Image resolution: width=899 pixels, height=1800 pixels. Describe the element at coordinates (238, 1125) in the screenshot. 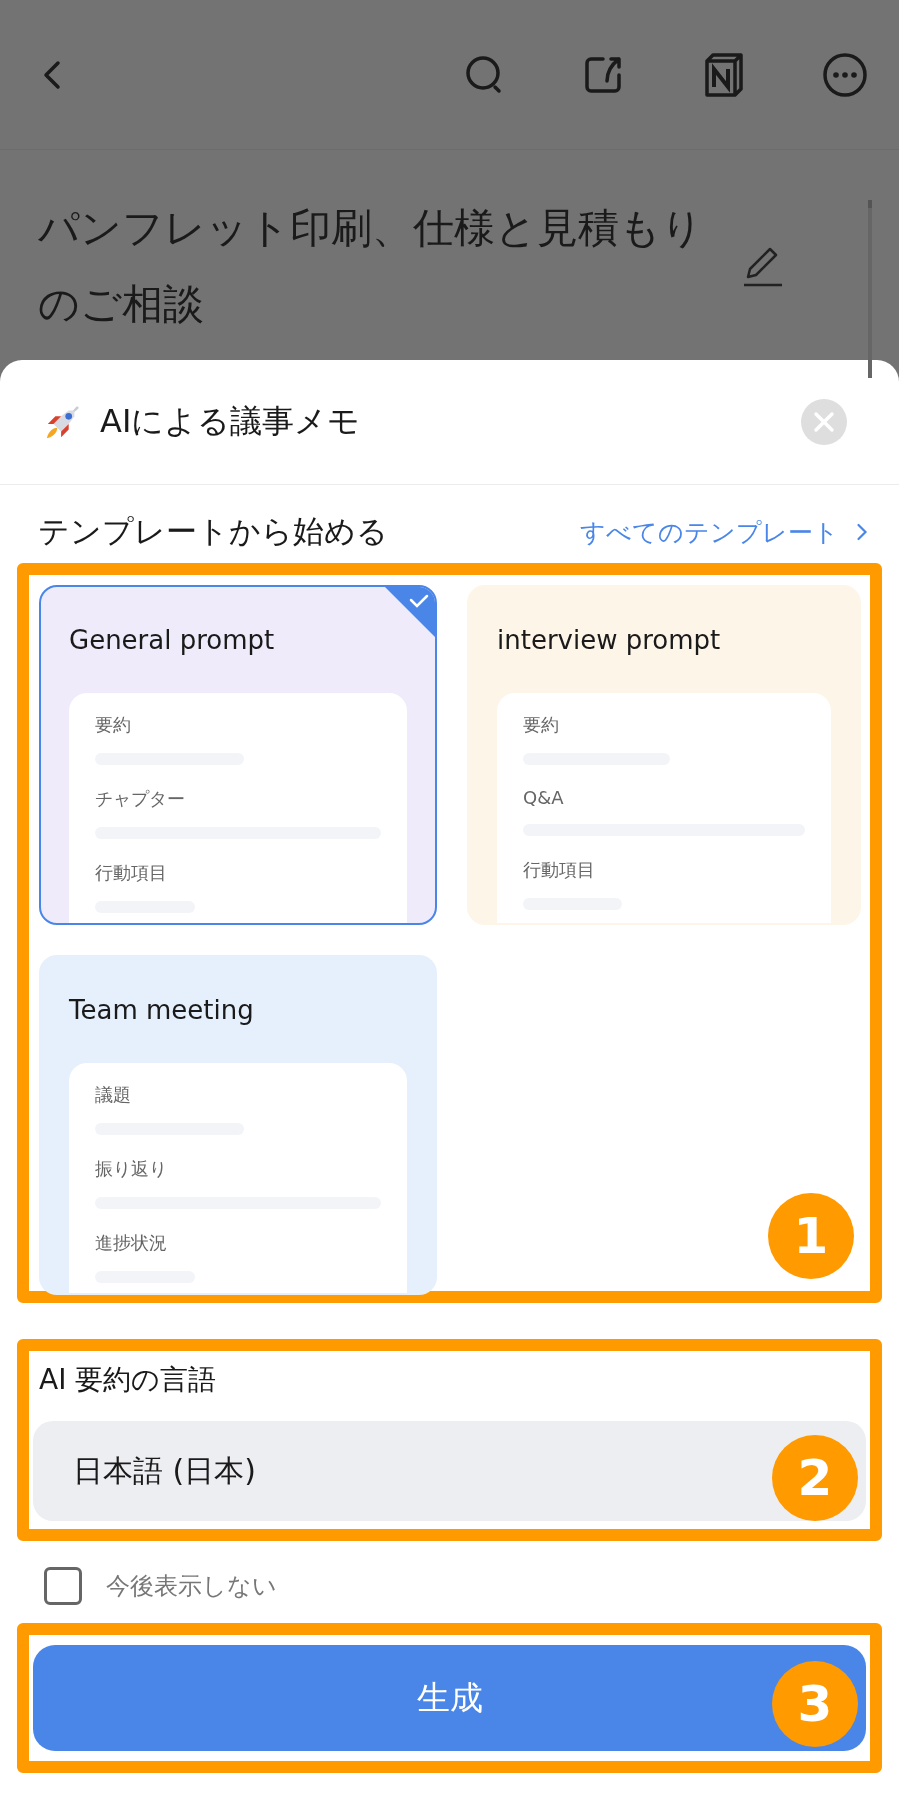

I see `template-card: Team meeting 議題 振り返り 進捗状況` at that location.